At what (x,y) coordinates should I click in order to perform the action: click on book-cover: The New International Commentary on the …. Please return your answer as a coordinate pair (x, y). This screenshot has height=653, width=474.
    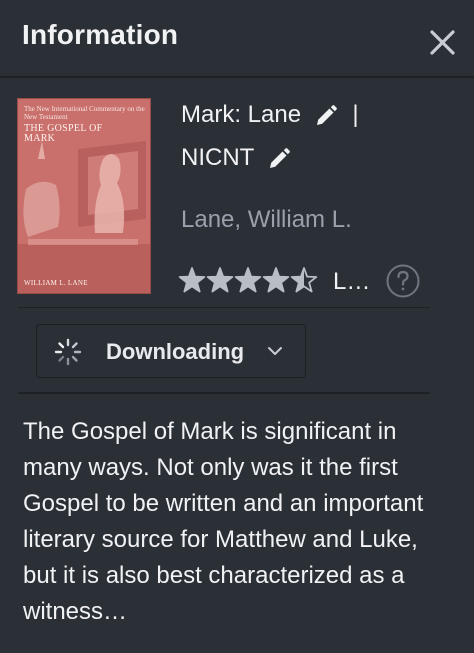
    Looking at the image, I should click on (84, 196).